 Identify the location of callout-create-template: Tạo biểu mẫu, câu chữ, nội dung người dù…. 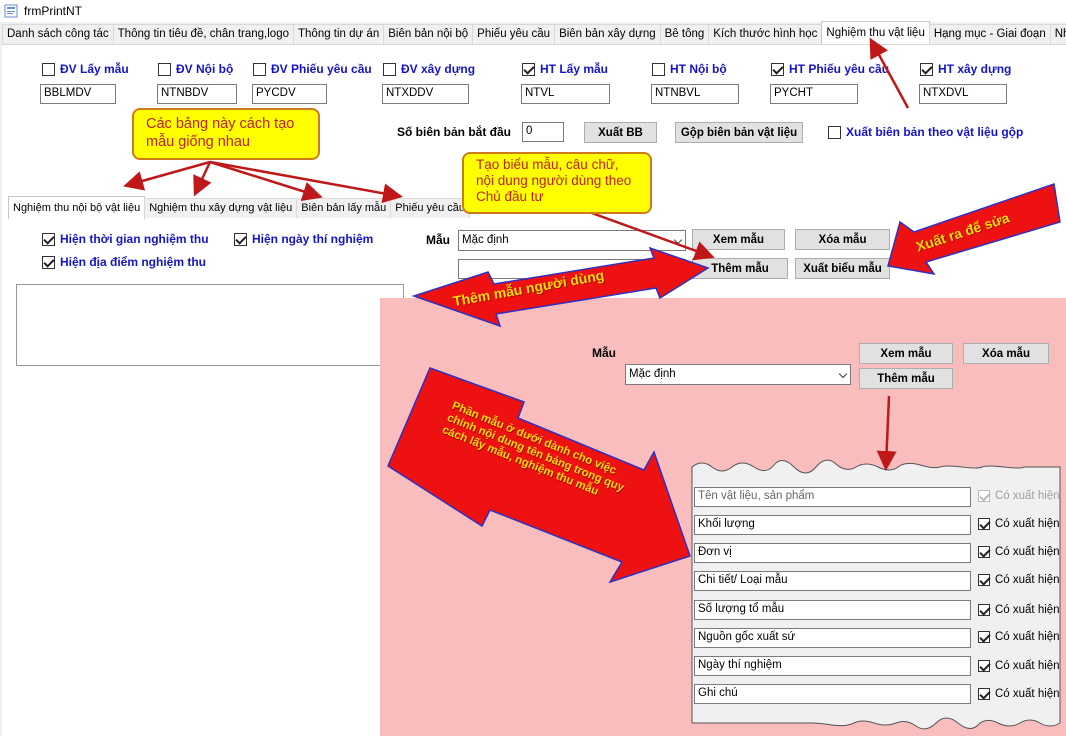
(557, 183).